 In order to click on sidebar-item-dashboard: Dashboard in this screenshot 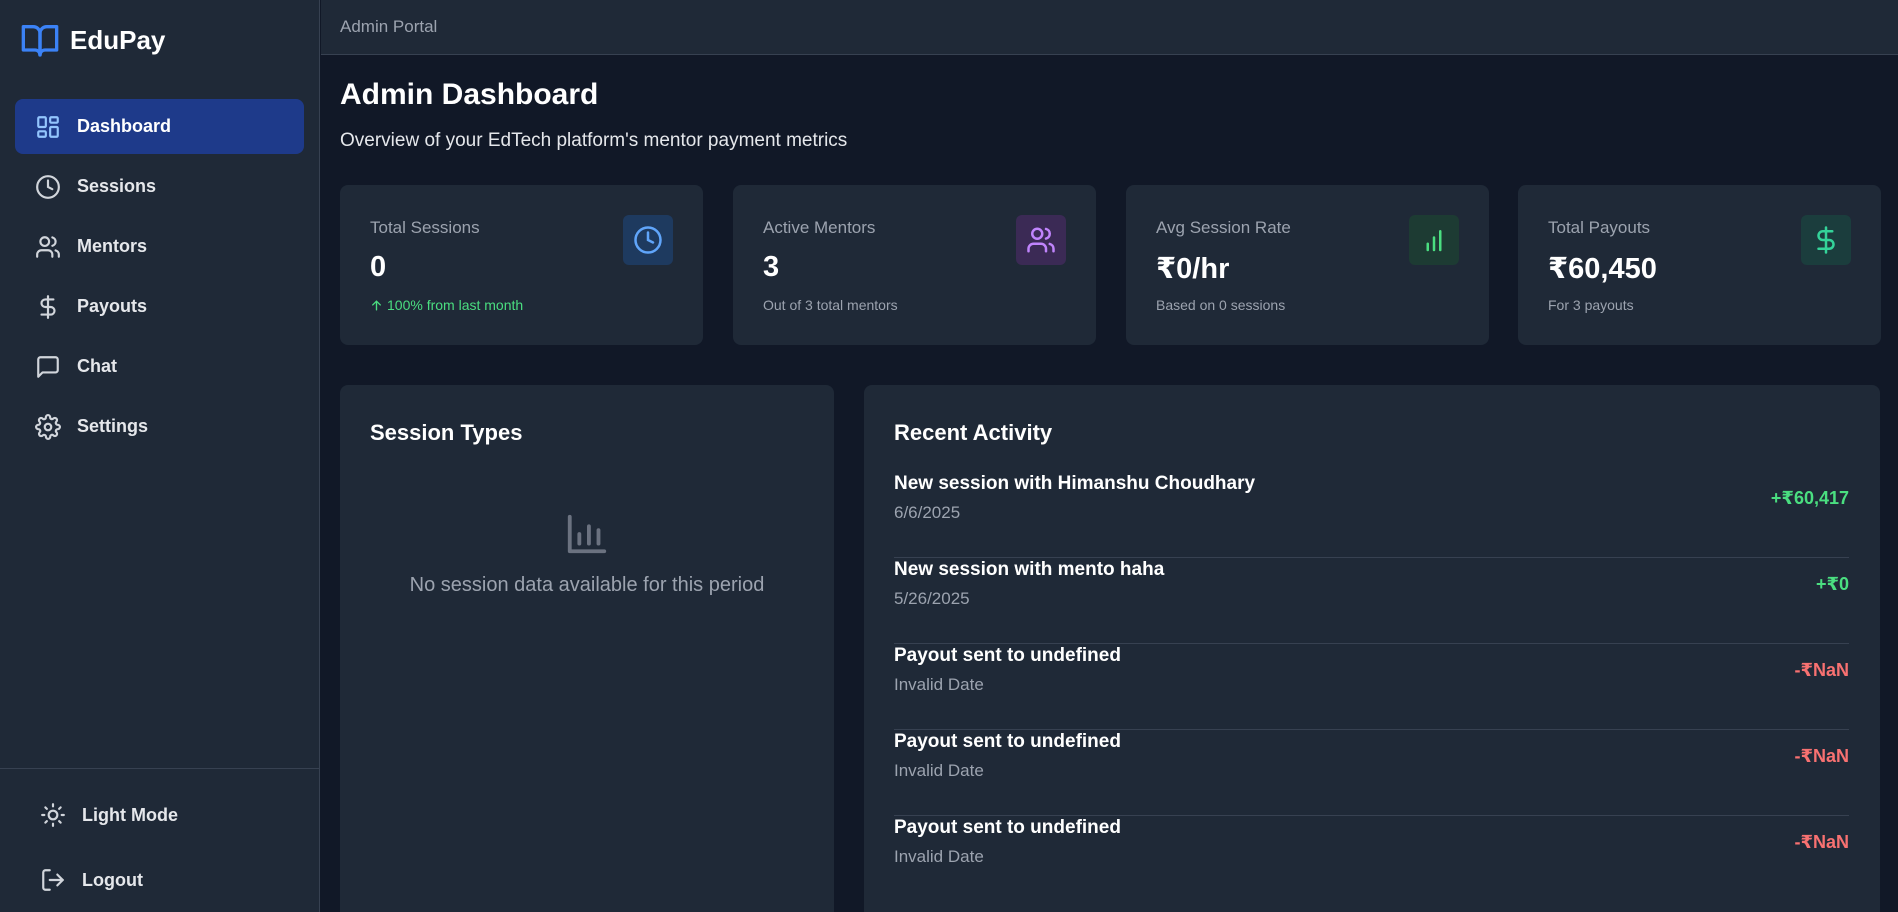, I will do `click(159, 126)`.